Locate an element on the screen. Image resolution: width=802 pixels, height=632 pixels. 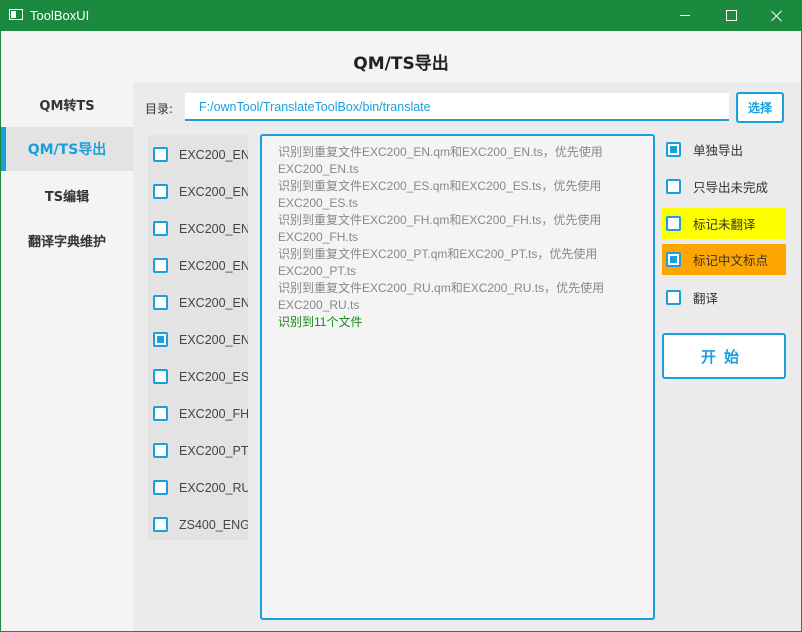
choose-directory-button: 选择 is located at coordinates (760, 107).